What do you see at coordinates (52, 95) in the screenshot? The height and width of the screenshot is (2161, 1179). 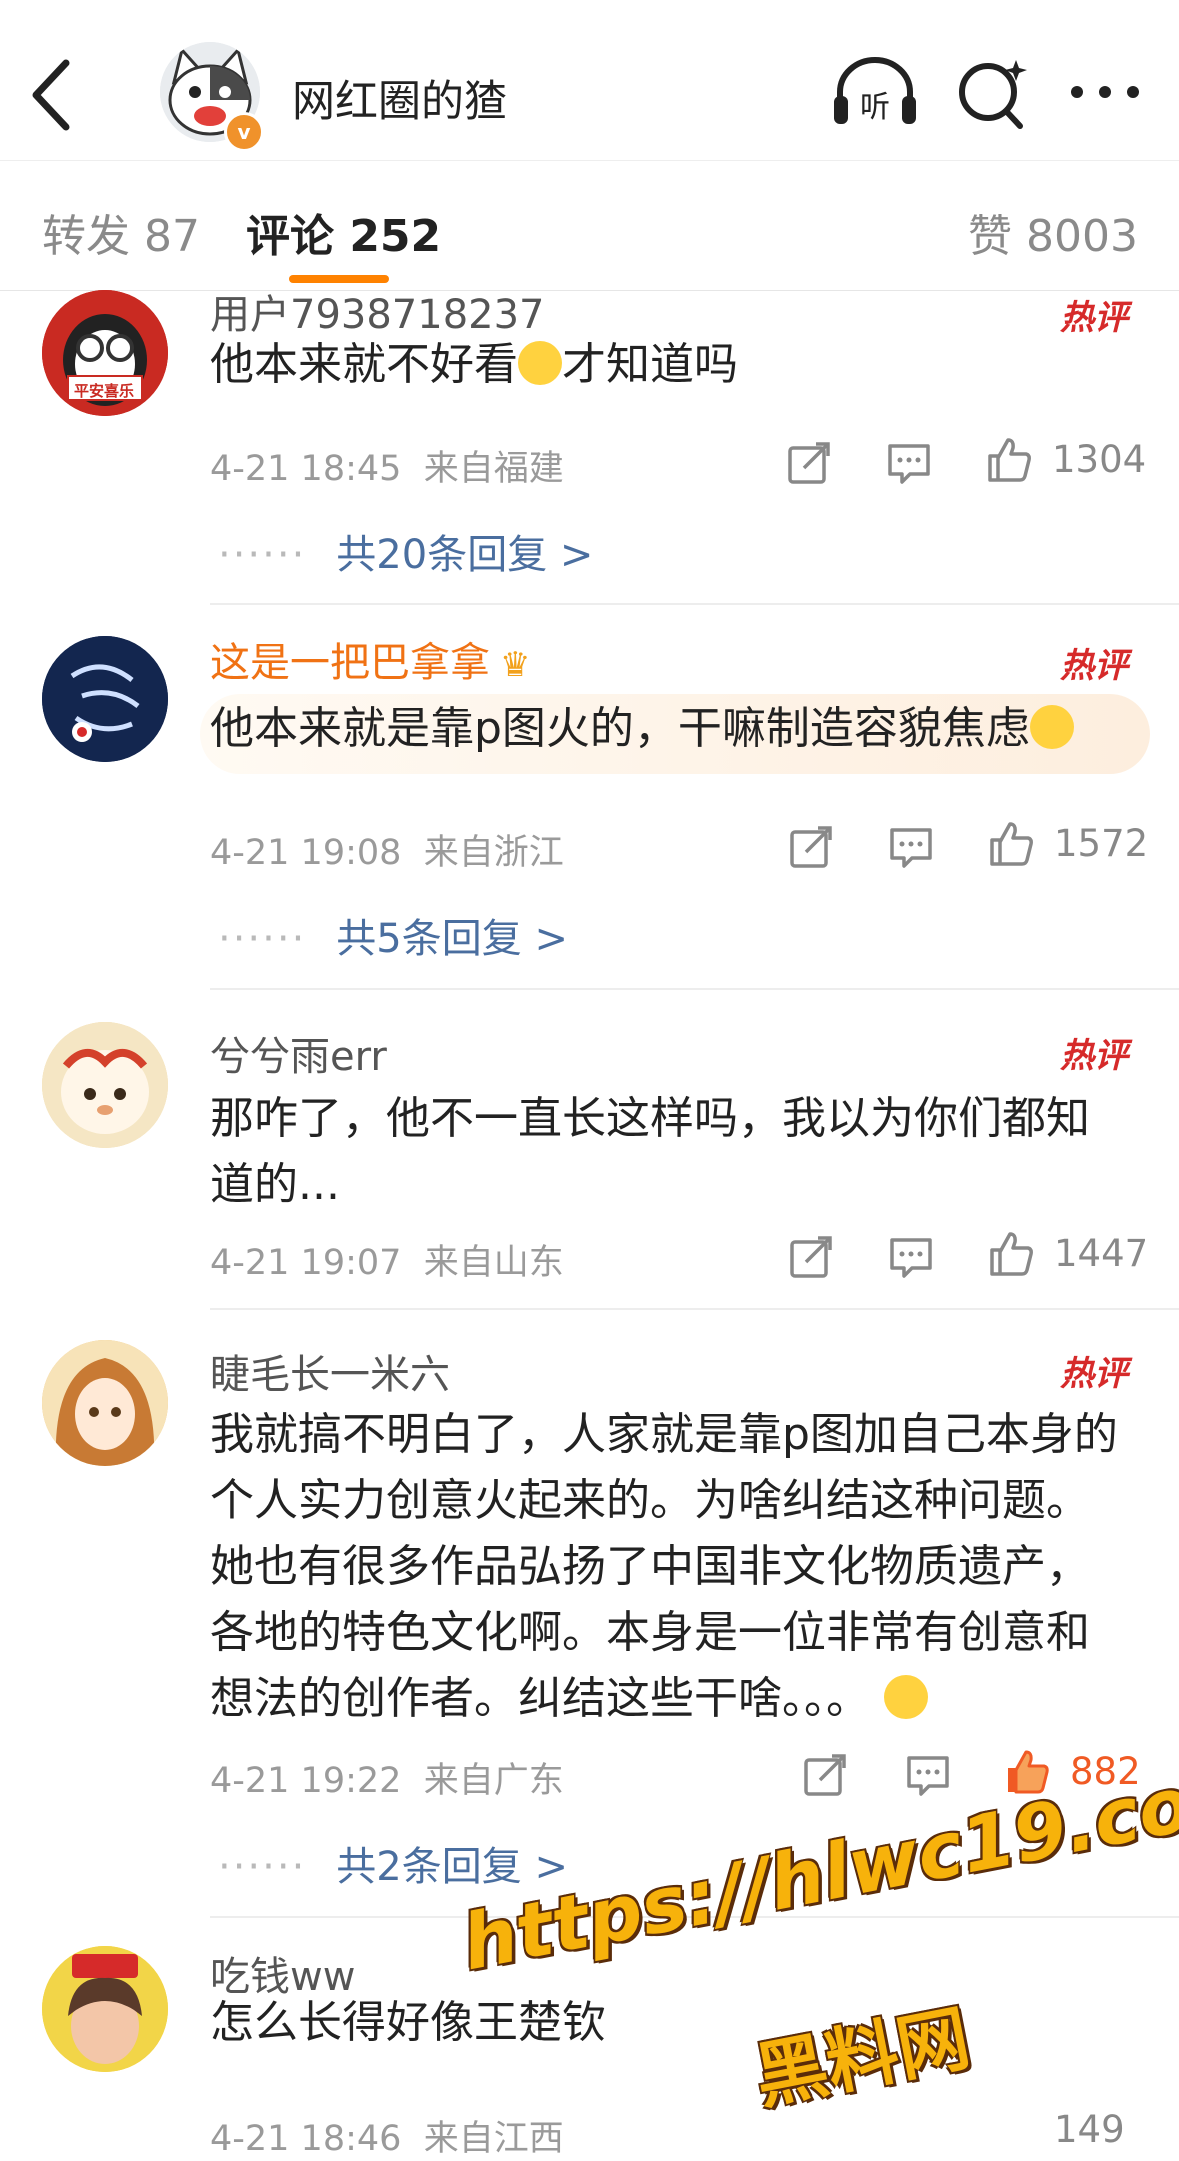 I see `back-icon` at bounding box center [52, 95].